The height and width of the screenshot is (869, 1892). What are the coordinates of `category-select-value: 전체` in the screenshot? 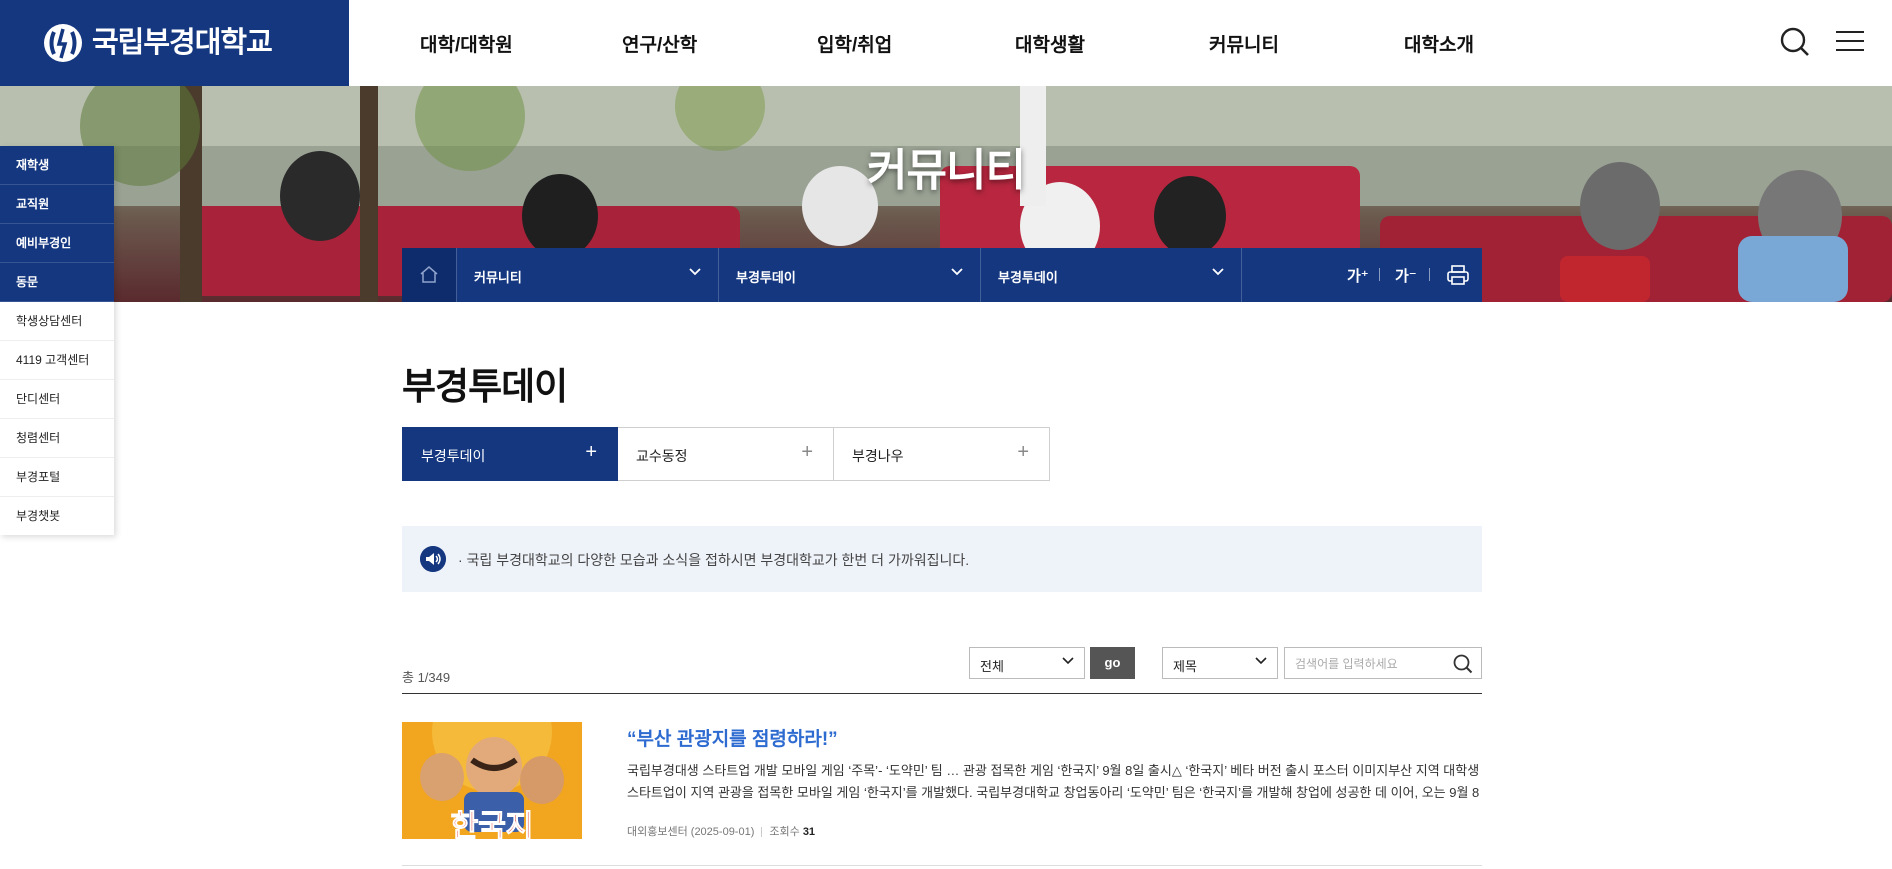 It's located at (992, 666).